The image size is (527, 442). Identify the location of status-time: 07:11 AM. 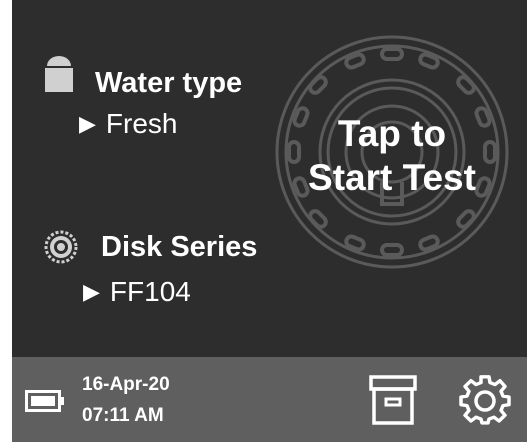
(123, 415).